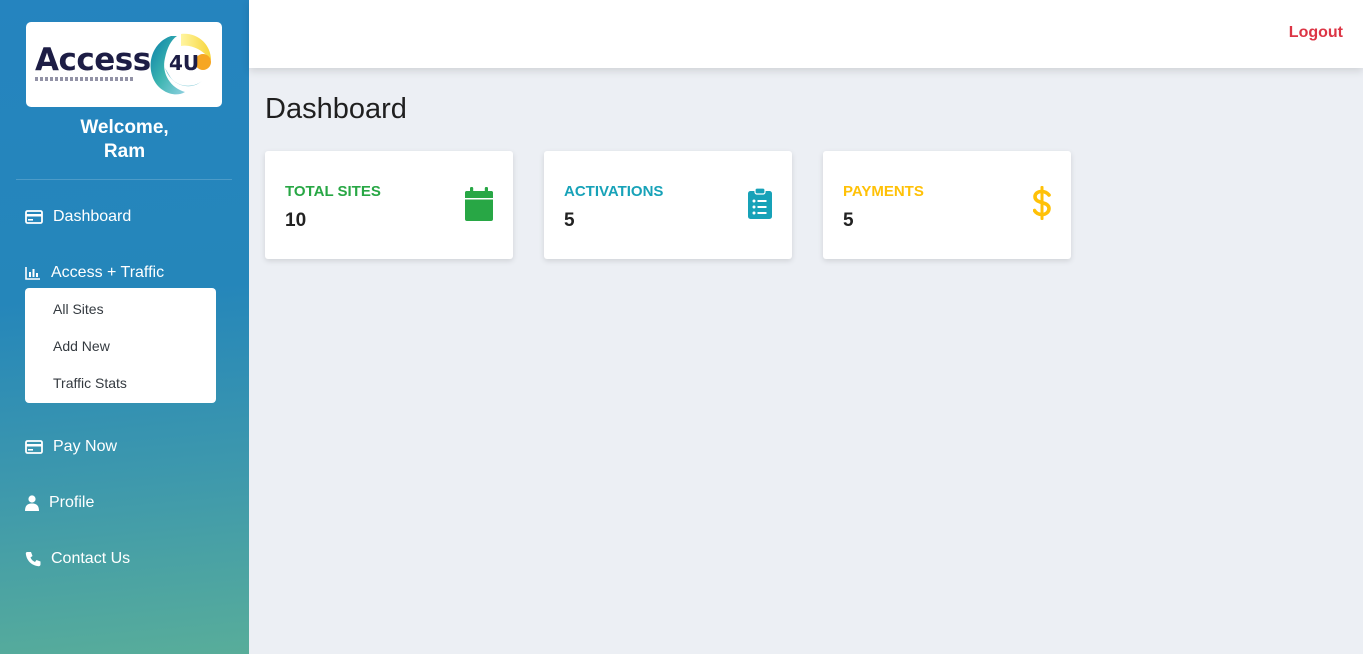 Image resolution: width=1363 pixels, height=654 pixels. What do you see at coordinates (883, 191) in the screenshot?
I see `stat-card-label: PAYMENTS` at bounding box center [883, 191].